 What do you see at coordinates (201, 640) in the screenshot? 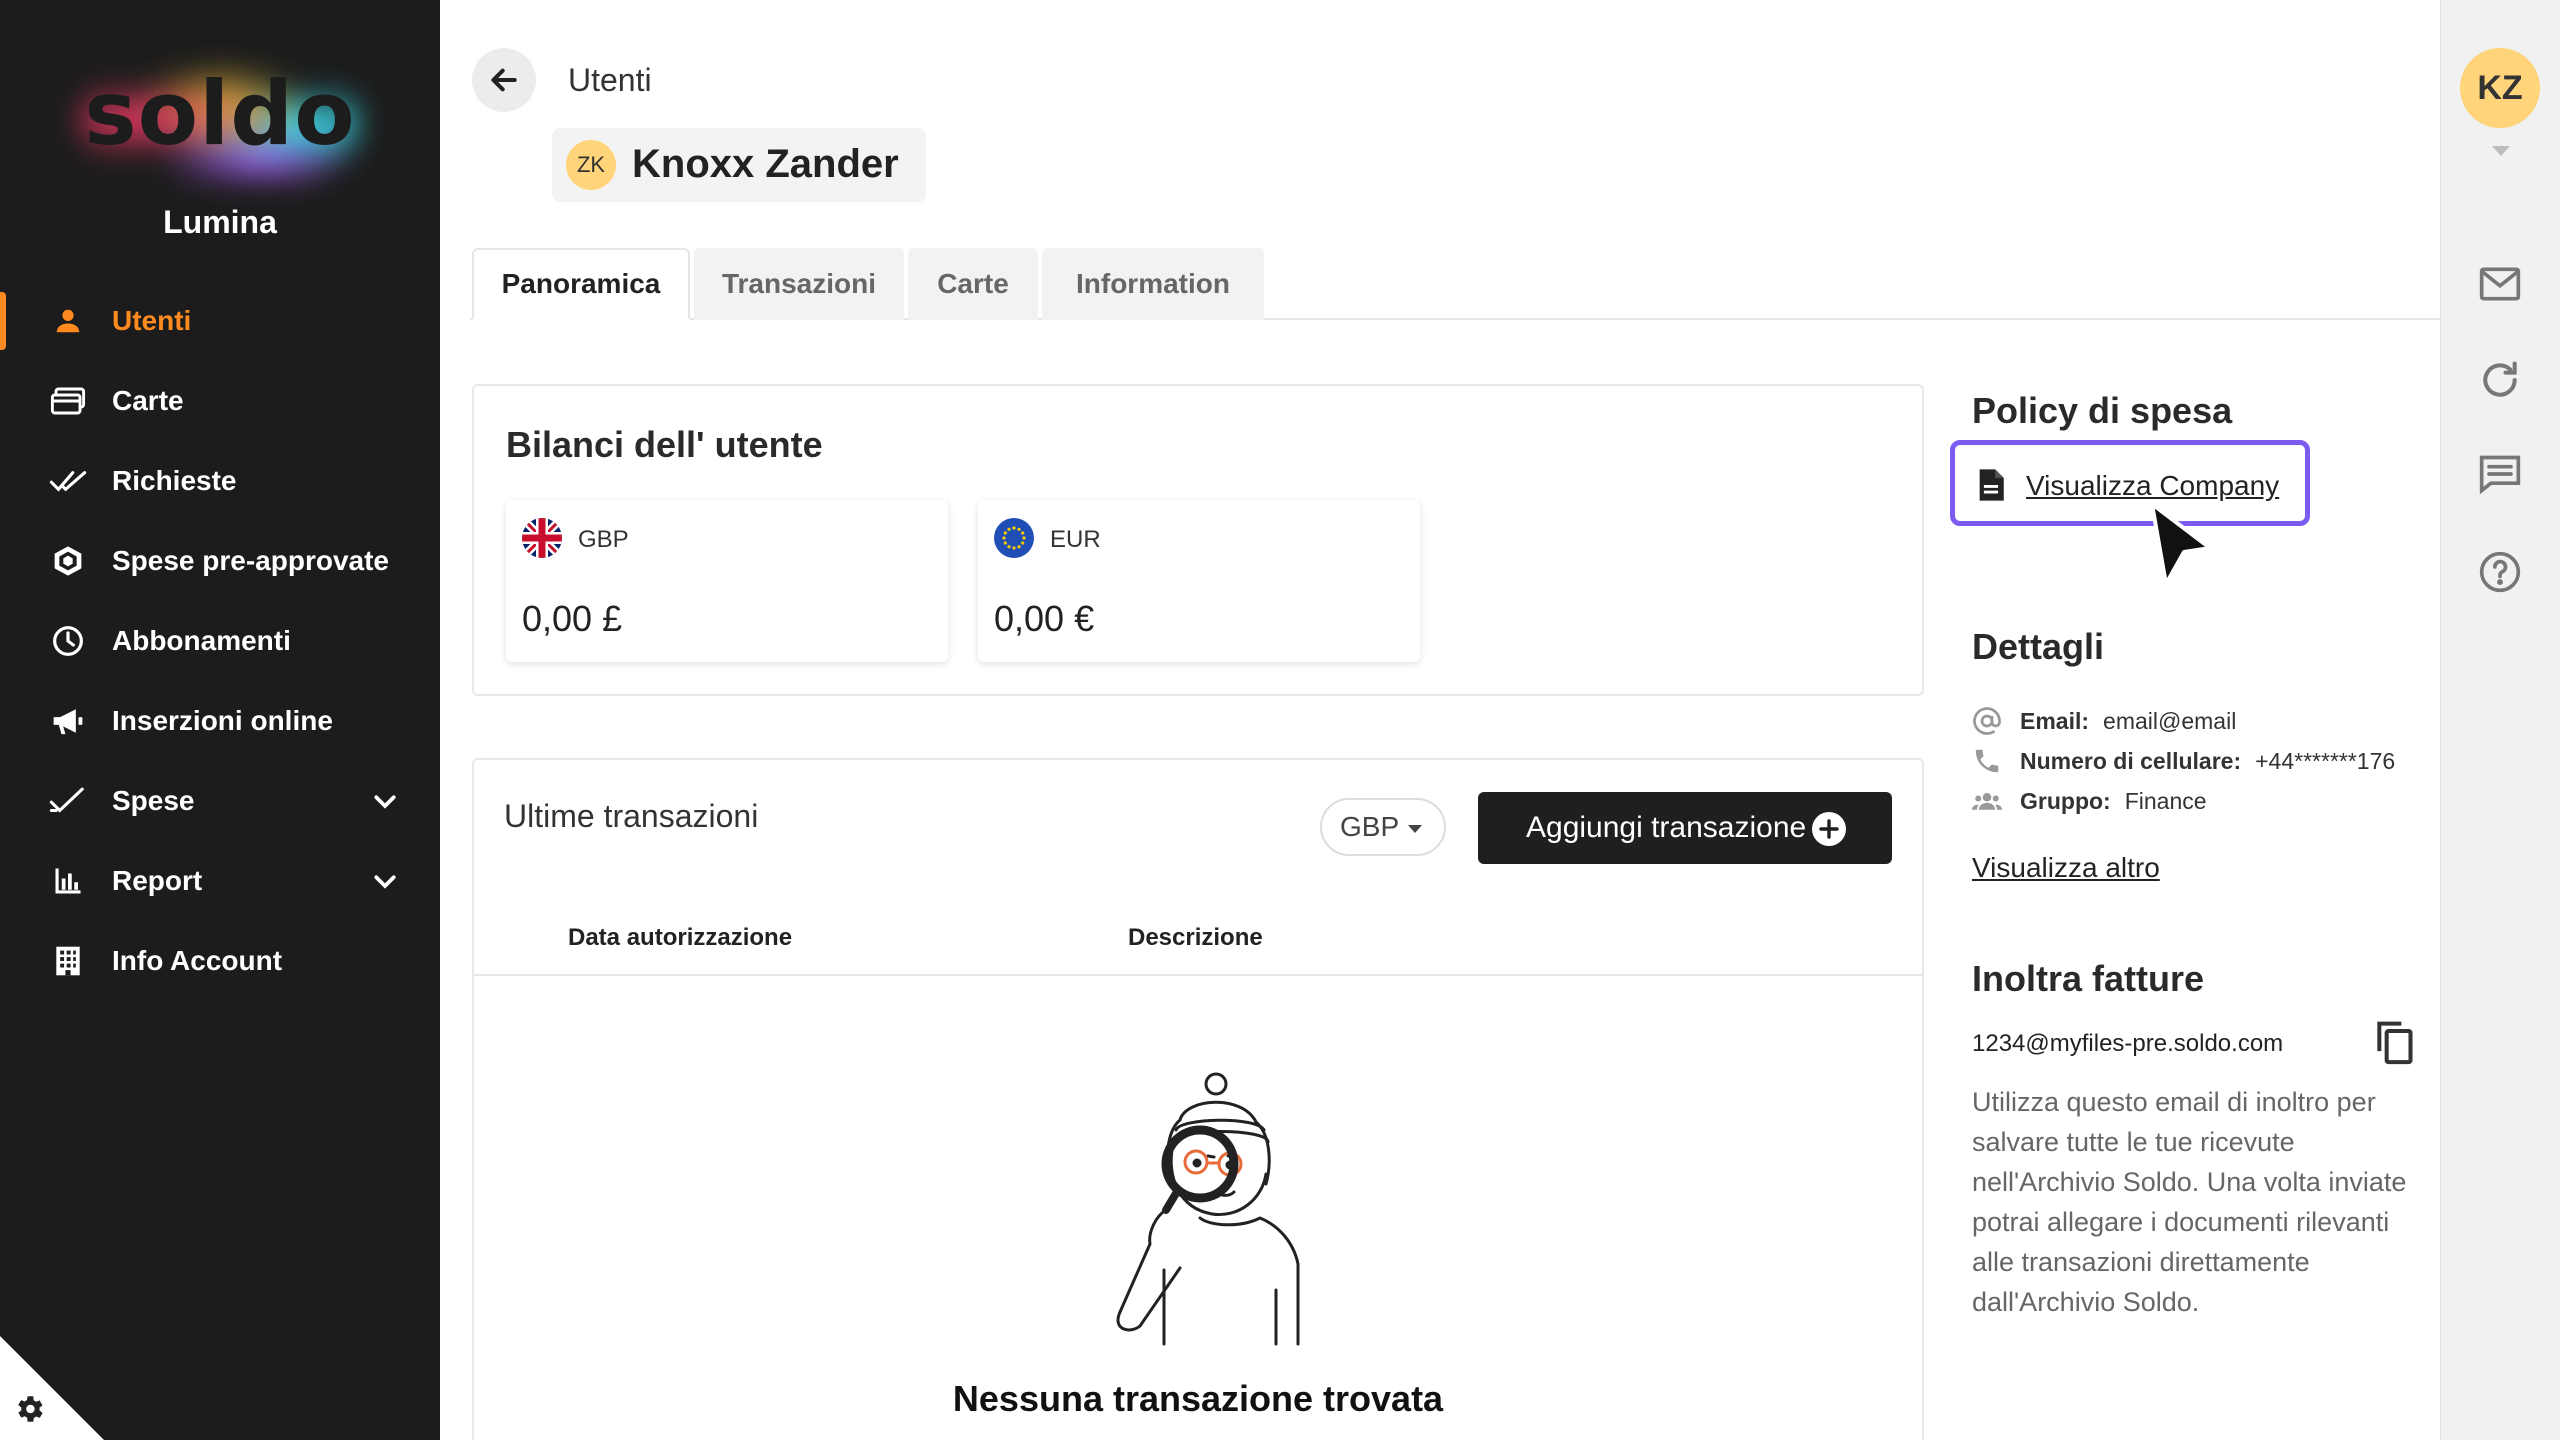
I see `sidebar-item-label: Abbonamenti` at bounding box center [201, 640].